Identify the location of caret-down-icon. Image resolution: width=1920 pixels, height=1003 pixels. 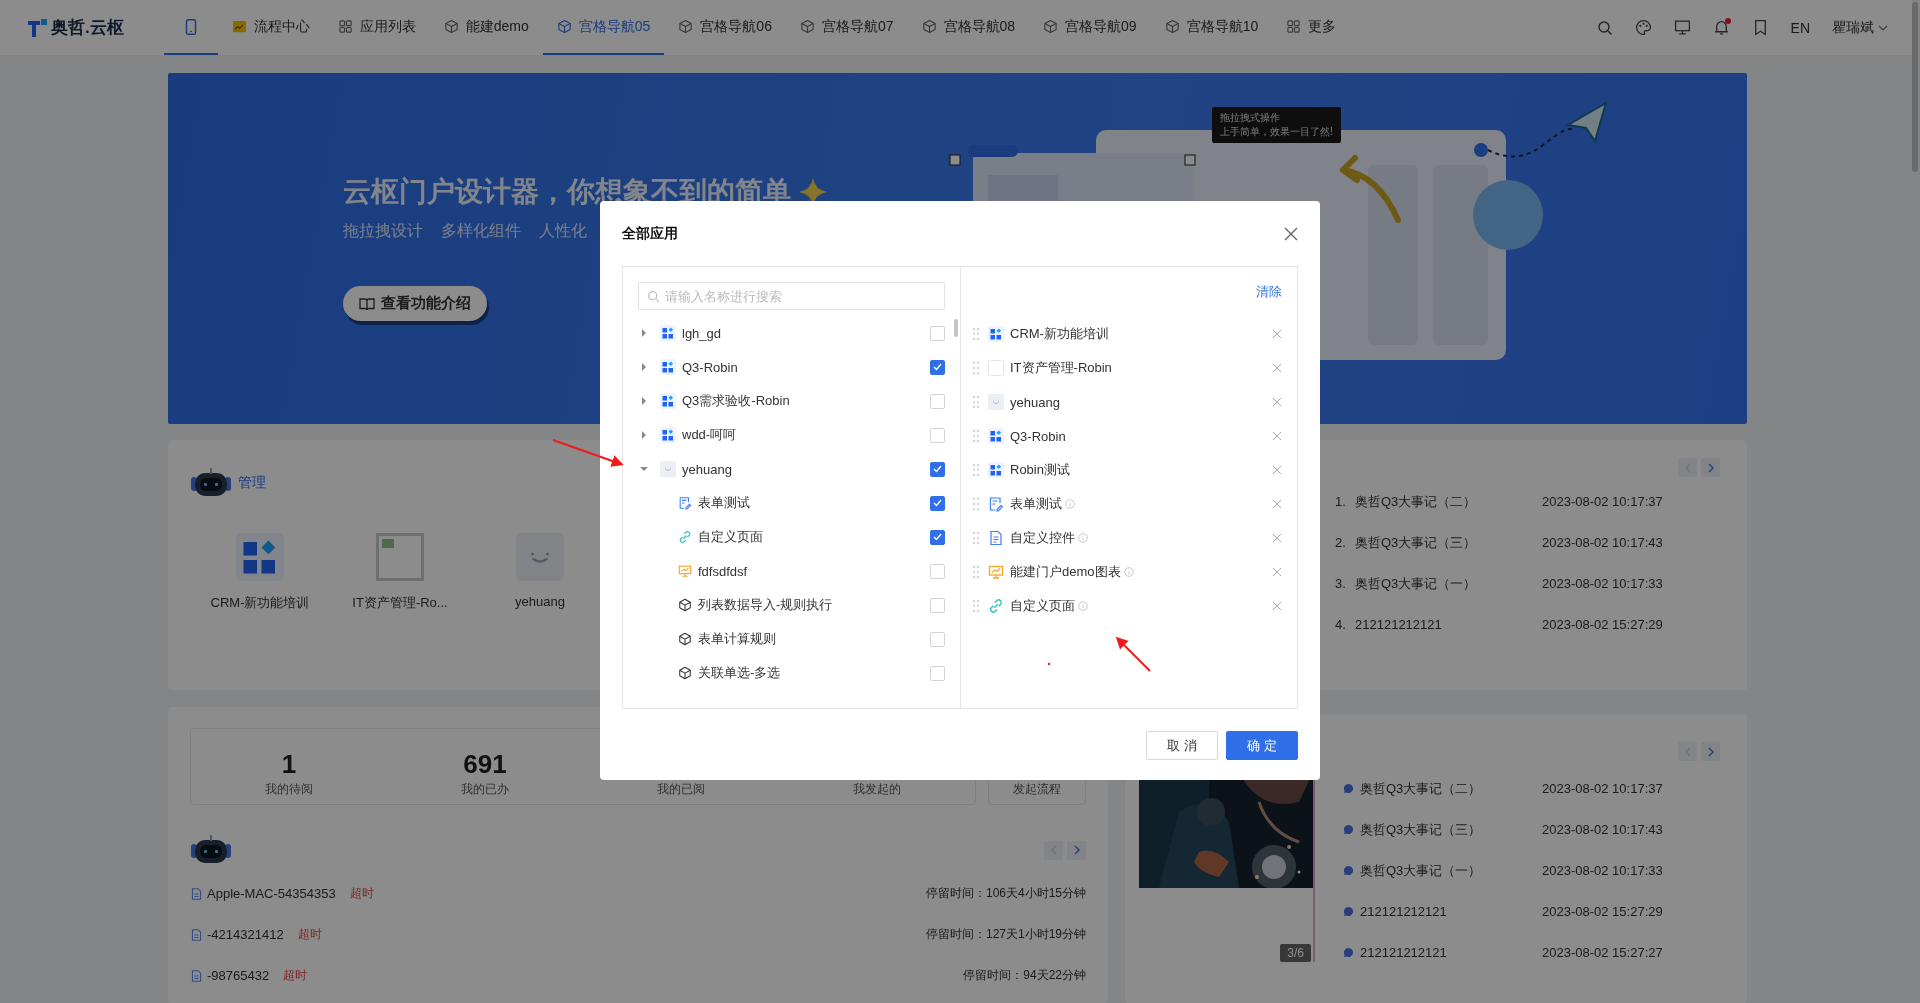
(644, 469).